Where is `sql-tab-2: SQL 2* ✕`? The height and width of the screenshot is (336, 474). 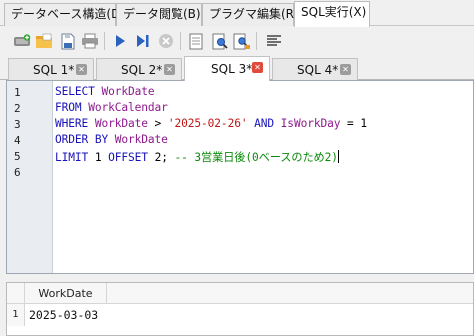 sql-tab-2: SQL 2* ✕ is located at coordinates (139, 69).